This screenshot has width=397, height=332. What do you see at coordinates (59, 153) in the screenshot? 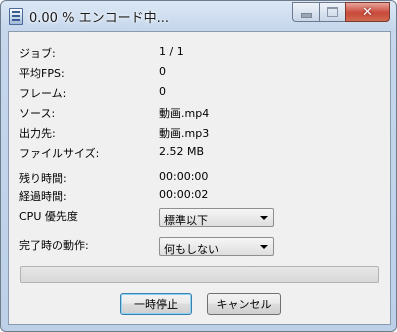
I see `filesize-label: ファイルサイズ:` at bounding box center [59, 153].